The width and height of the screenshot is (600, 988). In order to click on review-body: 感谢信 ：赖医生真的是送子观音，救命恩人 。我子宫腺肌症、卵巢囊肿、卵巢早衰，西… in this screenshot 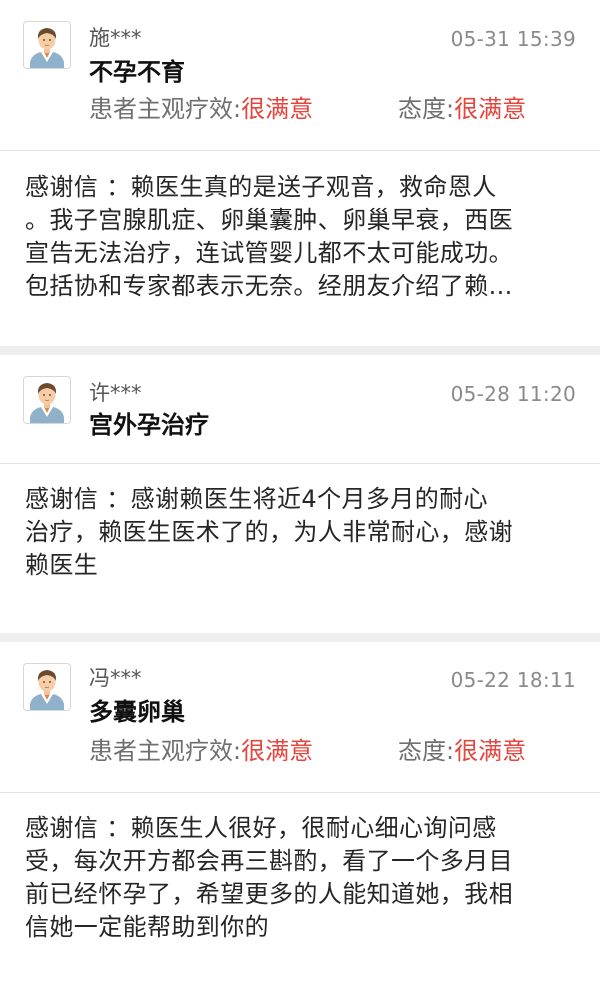, I will do `click(299, 237)`.